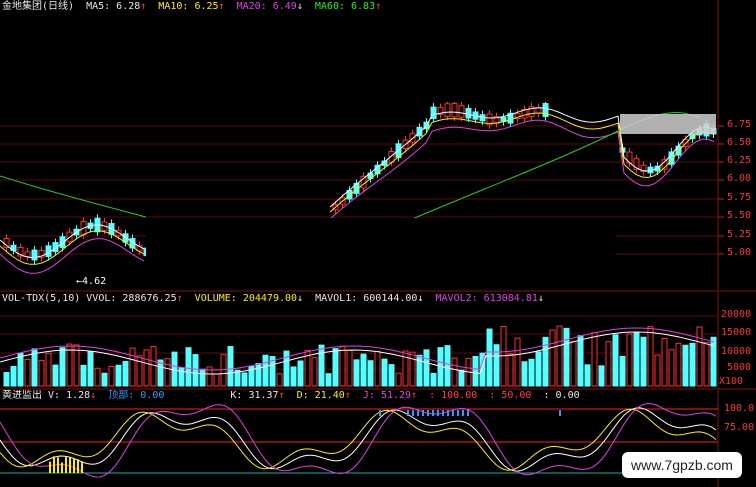 This screenshot has width=756, height=487. What do you see at coordinates (731, 381) in the screenshot?
I see `vol-tick-x100: X100` at bounding box center [731, 381].